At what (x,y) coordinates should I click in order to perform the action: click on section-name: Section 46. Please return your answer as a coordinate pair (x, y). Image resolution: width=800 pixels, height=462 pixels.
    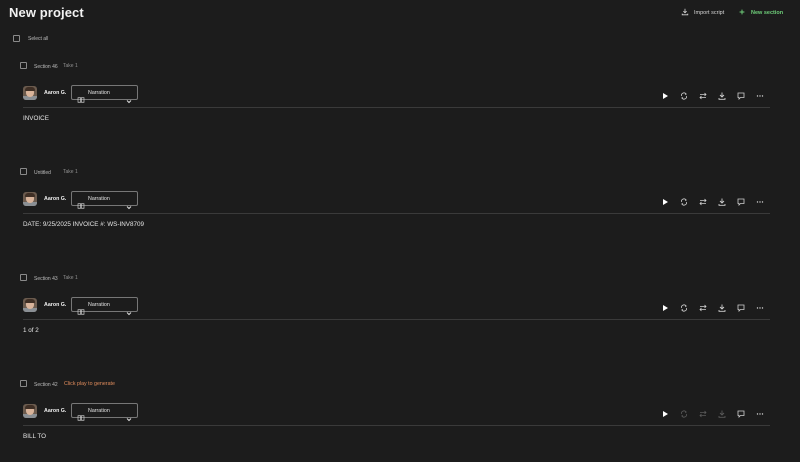
    Looking at the image, I should click on (46, 67).